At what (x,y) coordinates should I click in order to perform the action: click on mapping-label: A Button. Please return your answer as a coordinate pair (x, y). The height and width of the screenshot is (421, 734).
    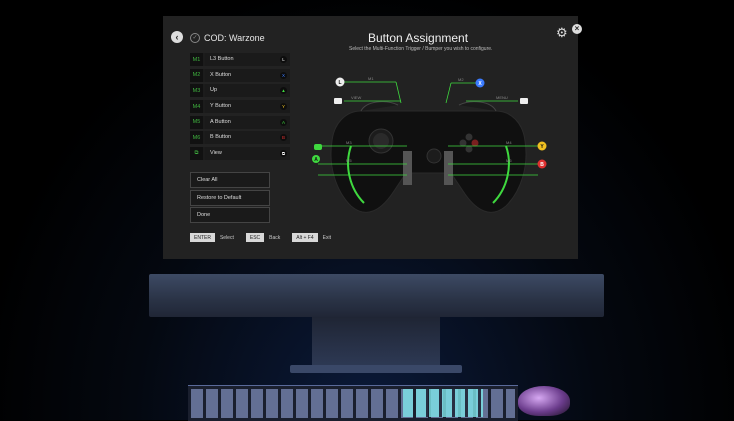
    Looking at the image, I should click on (220, 121).